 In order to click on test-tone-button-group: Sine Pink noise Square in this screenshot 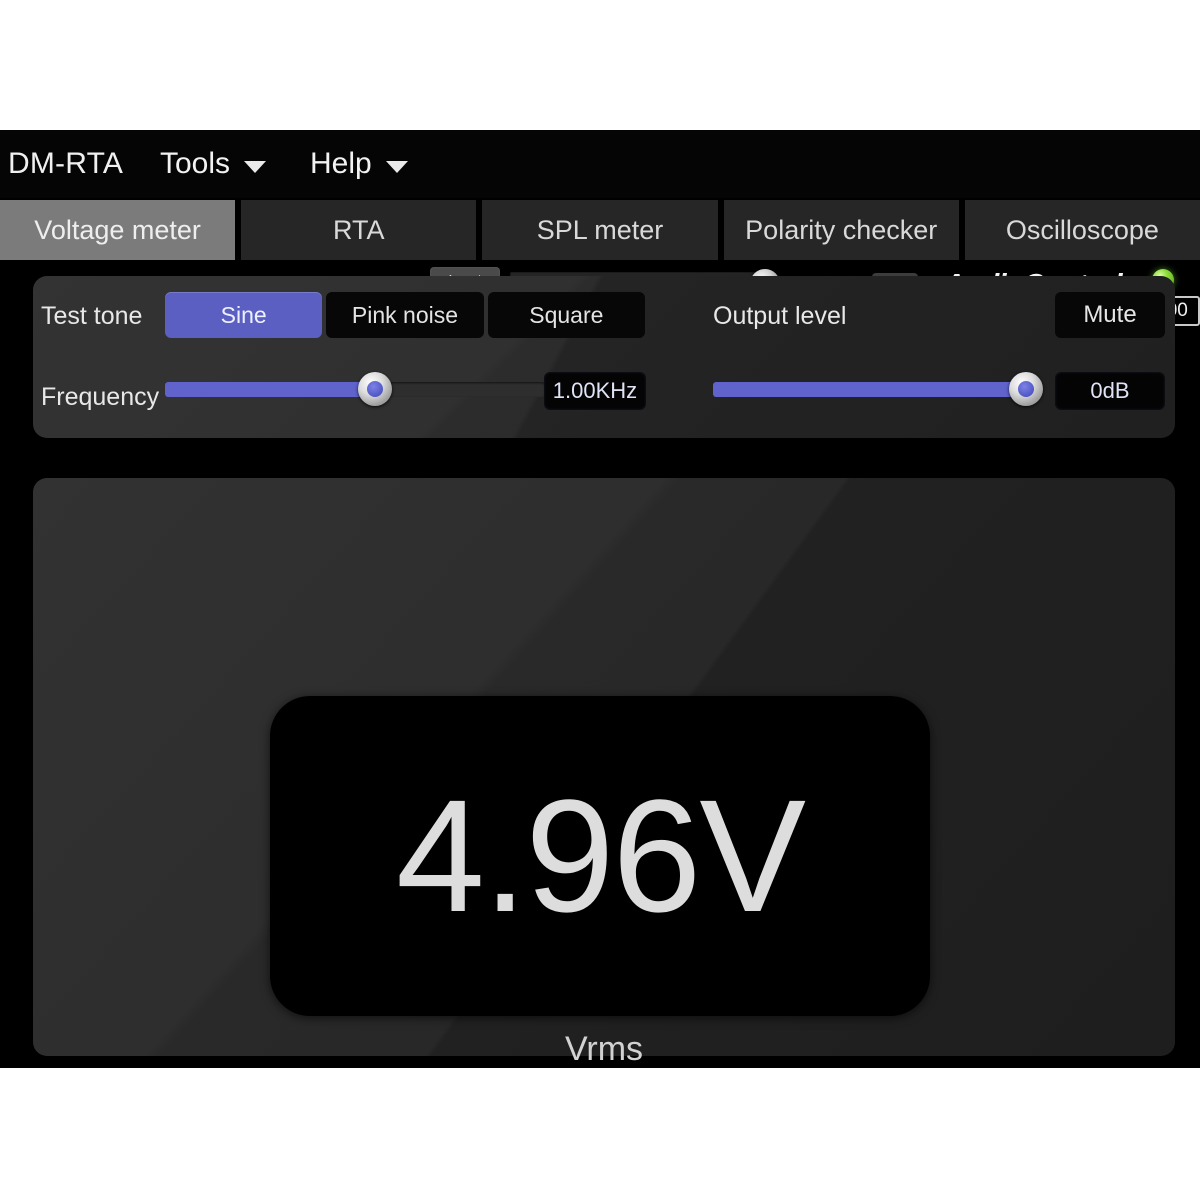, I will do `click(405, 315)`.